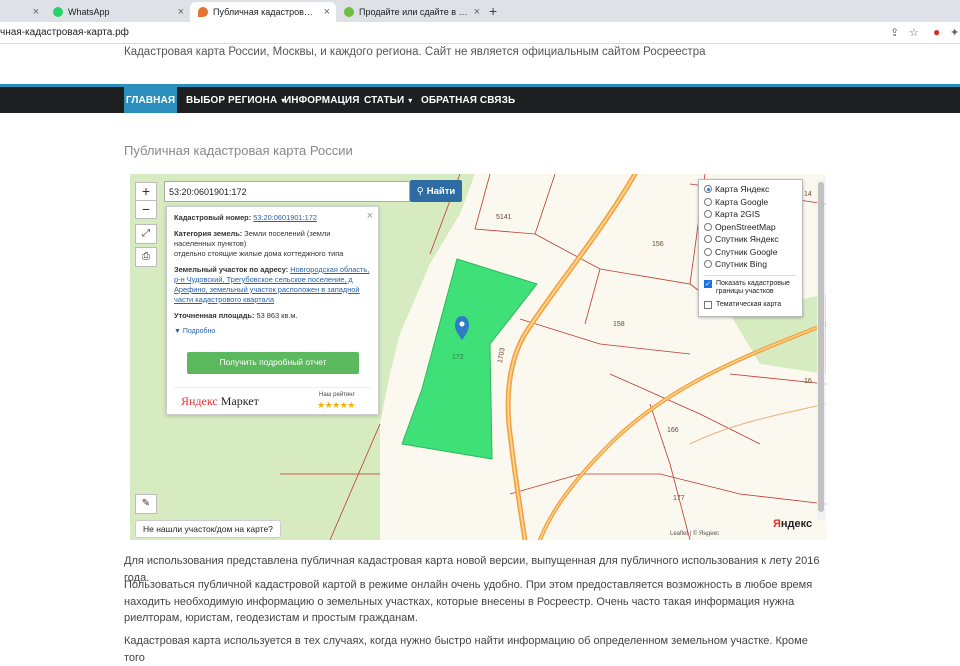  I want to click on address-label: Земельный участок по адресу:, so click(231, 269).